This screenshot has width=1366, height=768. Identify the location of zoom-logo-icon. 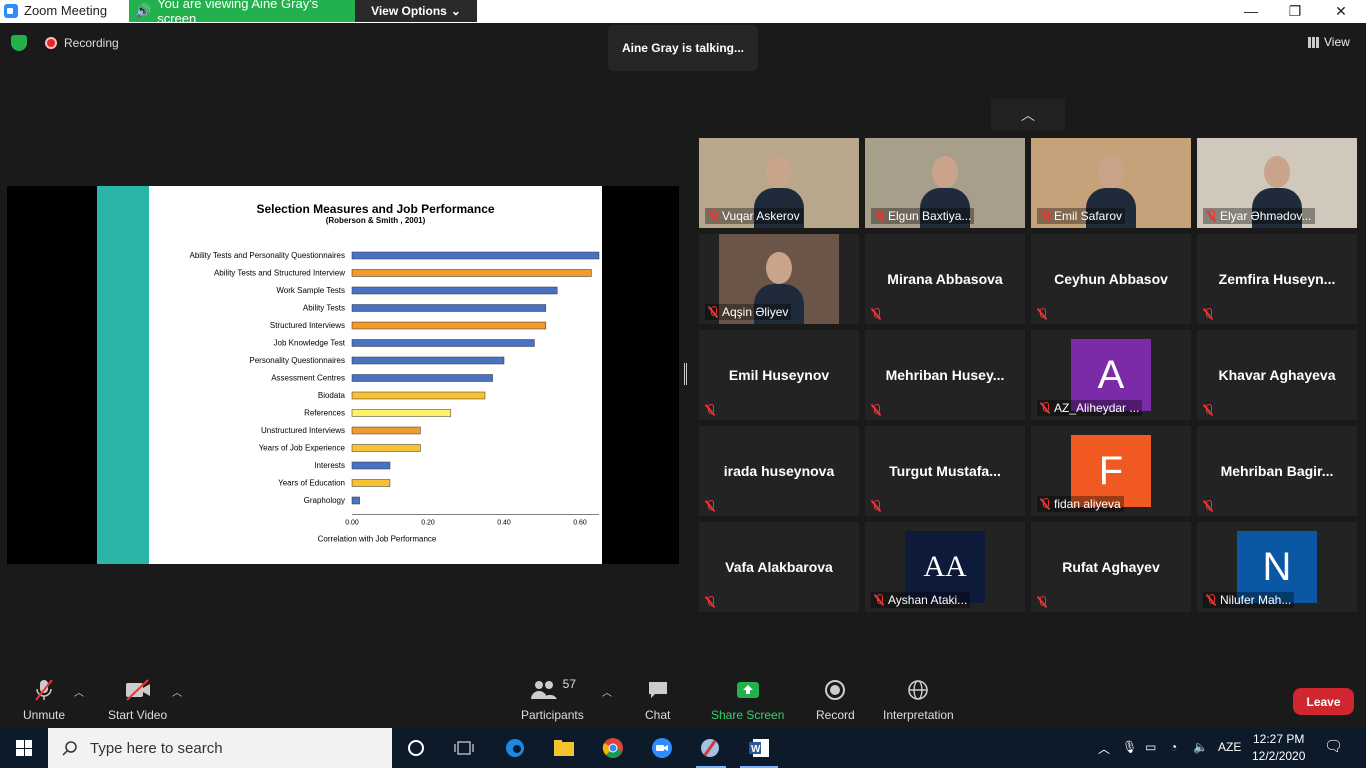
(11, 10).